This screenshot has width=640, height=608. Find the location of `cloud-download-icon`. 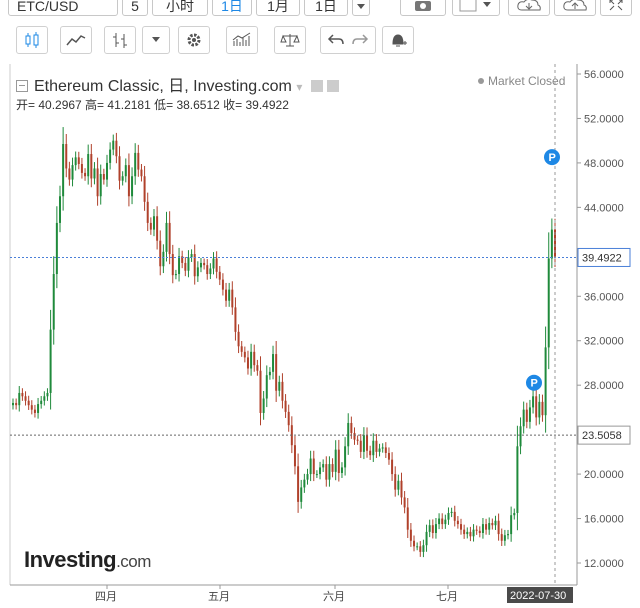

cloud-download-icon is located at coordinates (529, 5).